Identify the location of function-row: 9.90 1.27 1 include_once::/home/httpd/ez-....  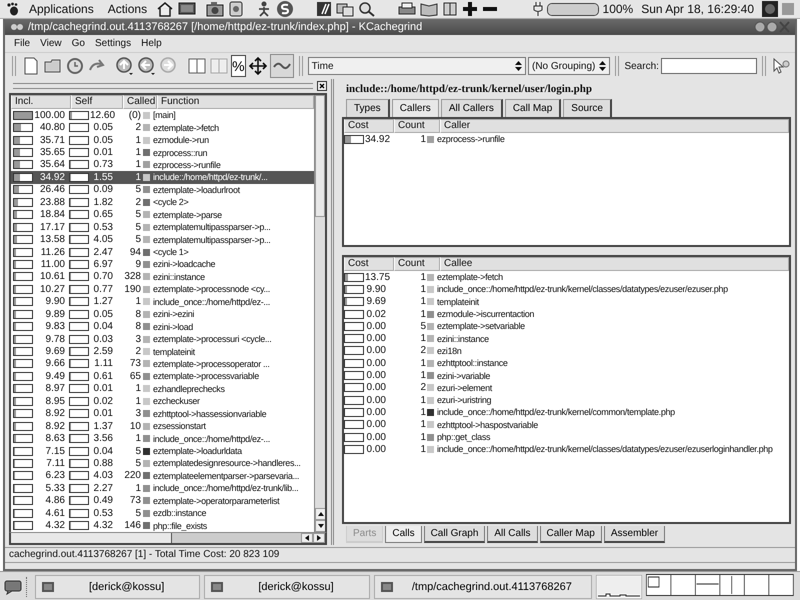
(162, 302).